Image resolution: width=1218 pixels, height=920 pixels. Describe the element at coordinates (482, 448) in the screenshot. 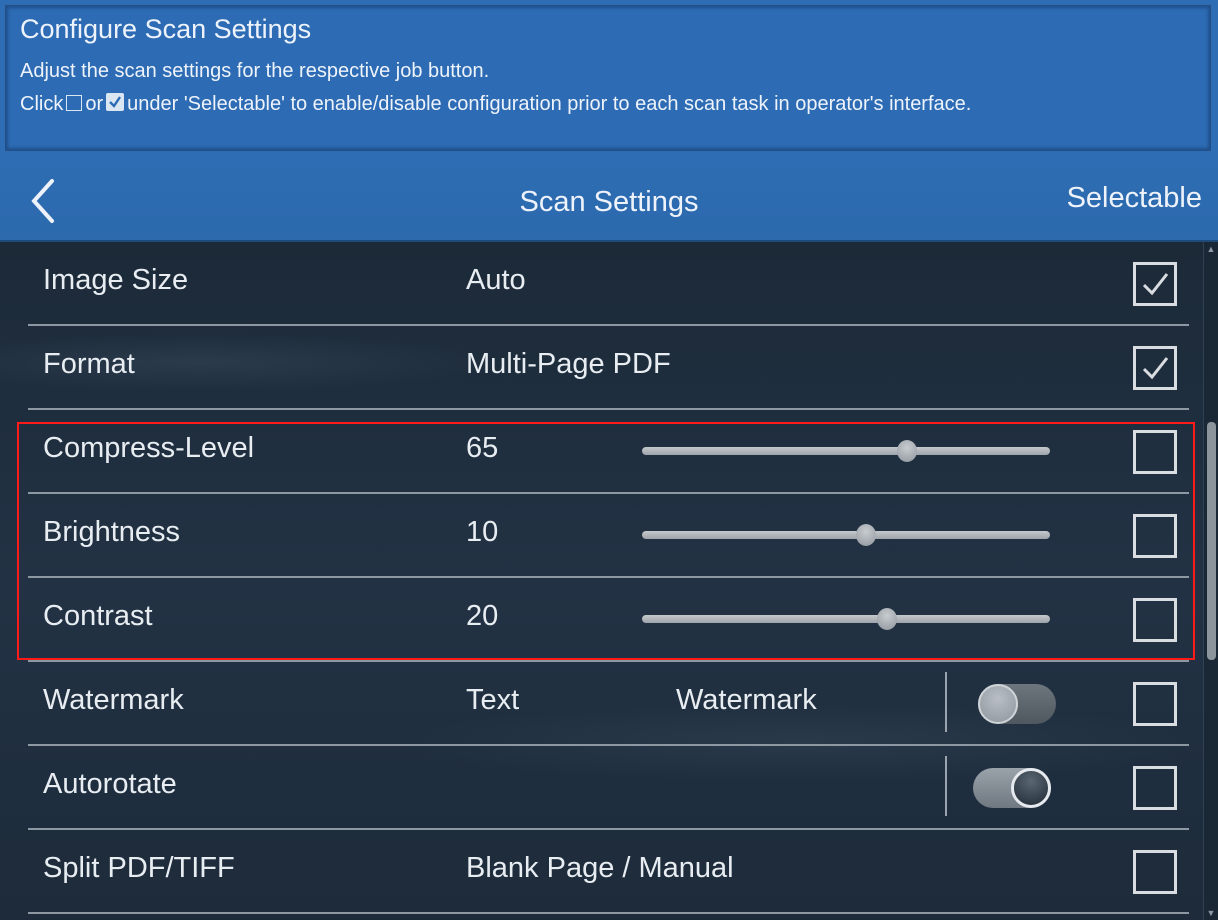

I see `setting-value: 65` at that location.